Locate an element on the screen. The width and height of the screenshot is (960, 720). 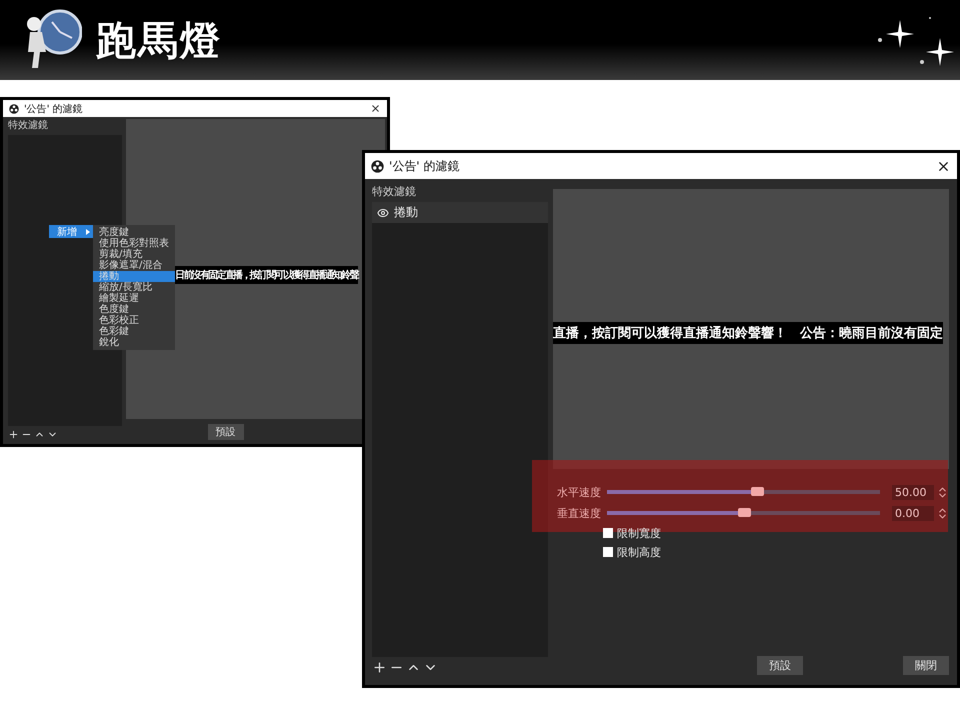
eye-icon is located at coordinates (383, 212).